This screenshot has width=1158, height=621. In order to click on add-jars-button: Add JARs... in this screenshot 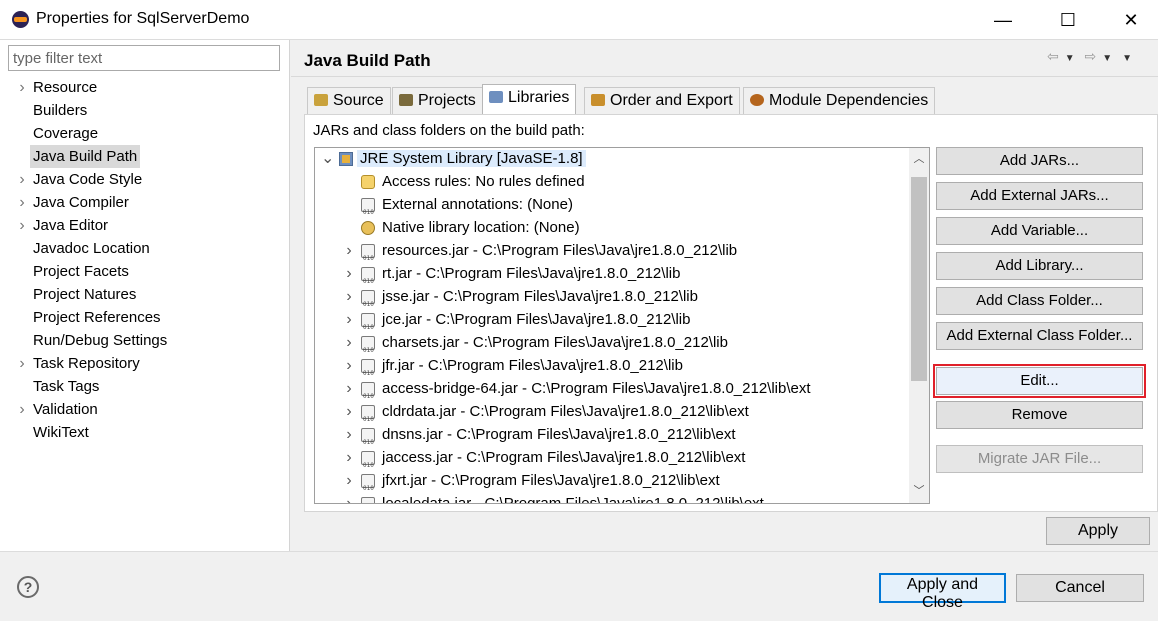, I will do `click(1039, 161)`.